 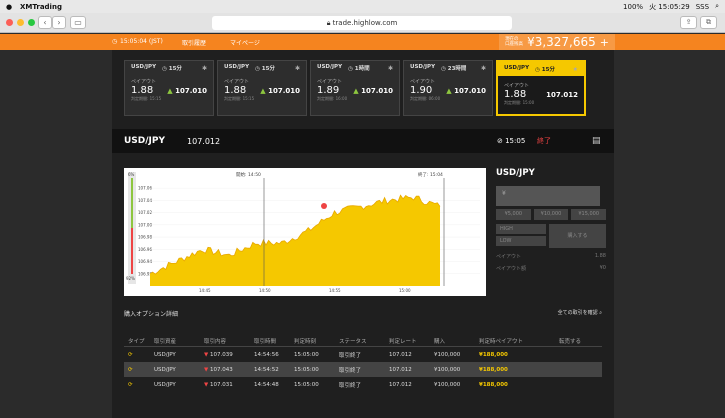 What do you see at coordinates (575, 69) in the screenshot?
I see `star-icon: ★` at bounding box center [575, 69].